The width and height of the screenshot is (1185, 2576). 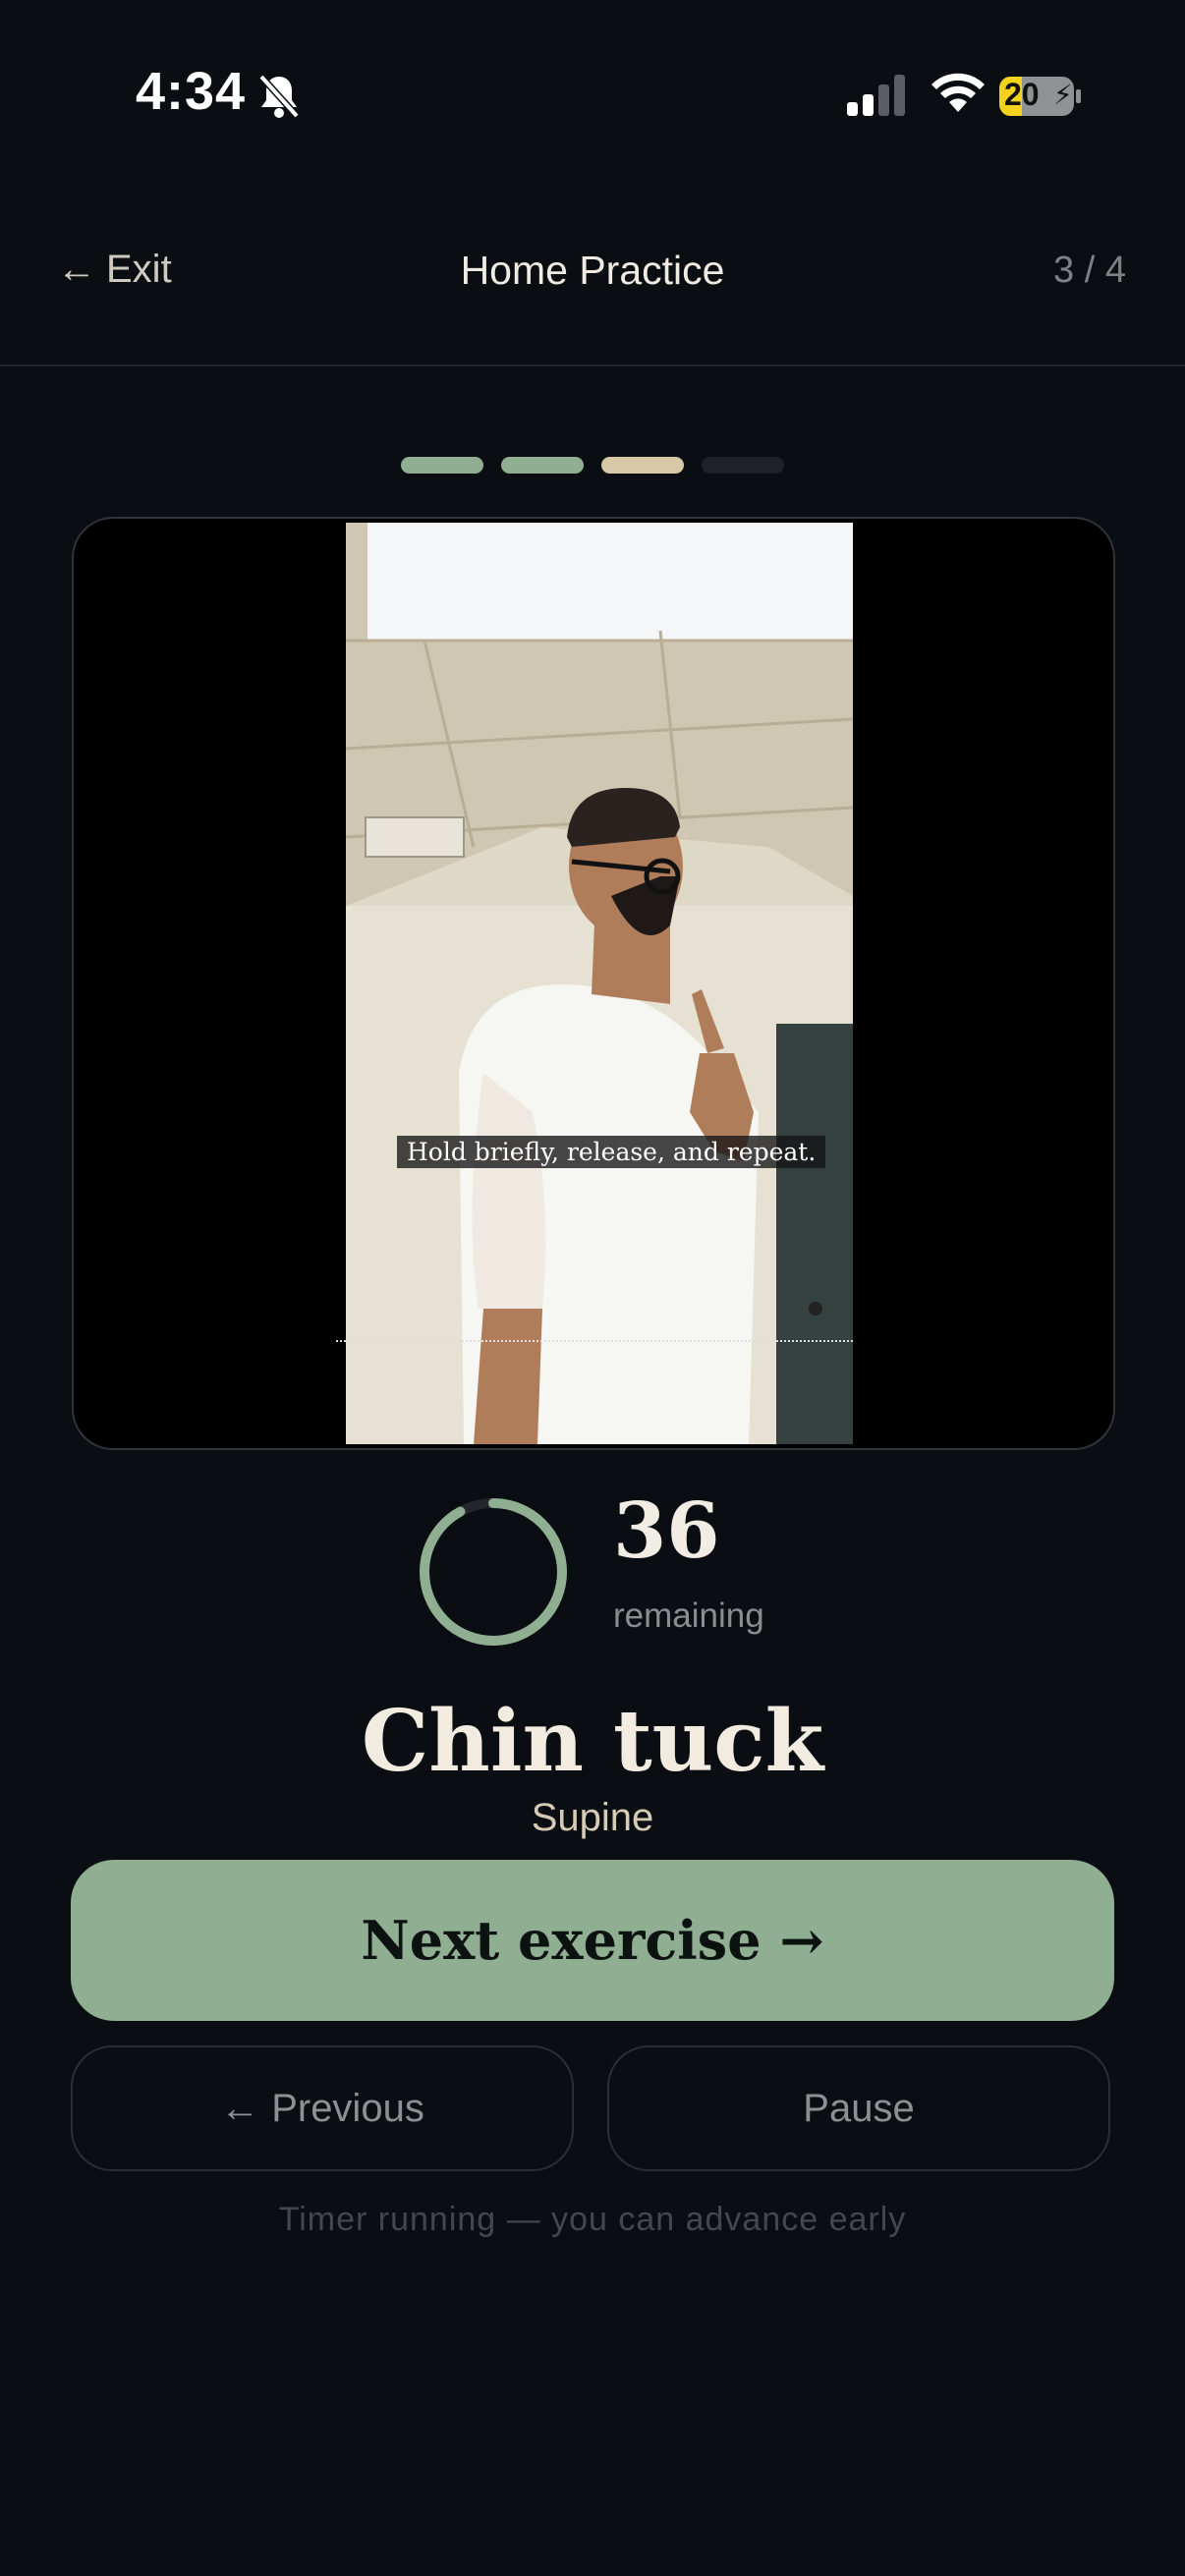 I want to click on bell-slash-icon, so click(x=279, y=96).